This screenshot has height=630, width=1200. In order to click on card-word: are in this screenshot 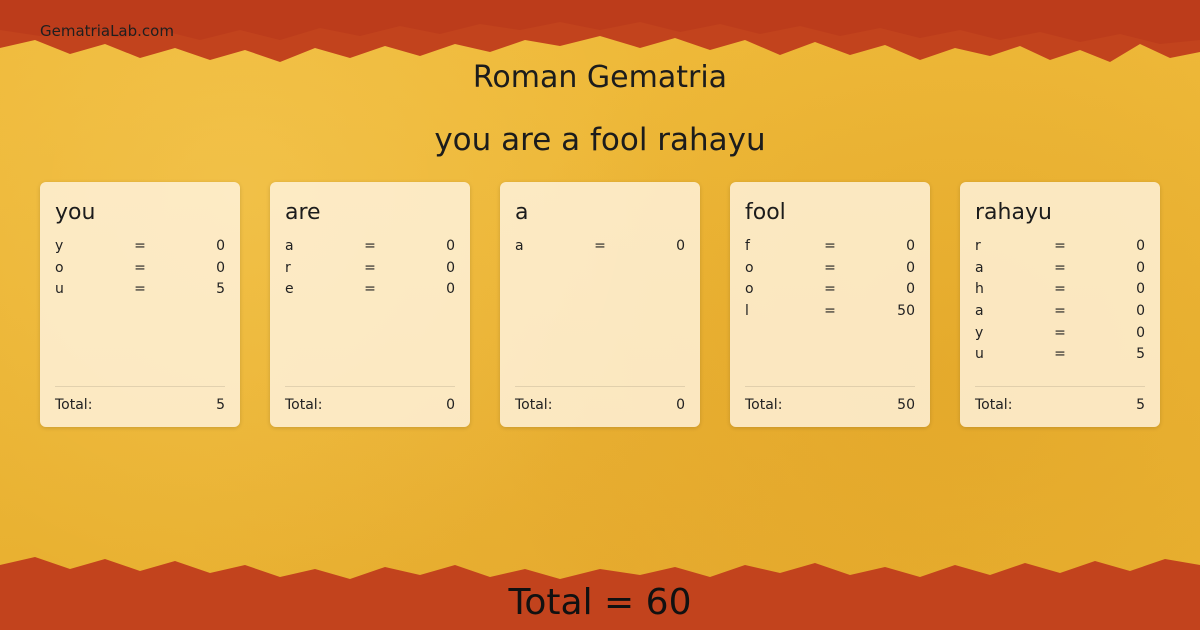, I will do `click(303, 212)`.